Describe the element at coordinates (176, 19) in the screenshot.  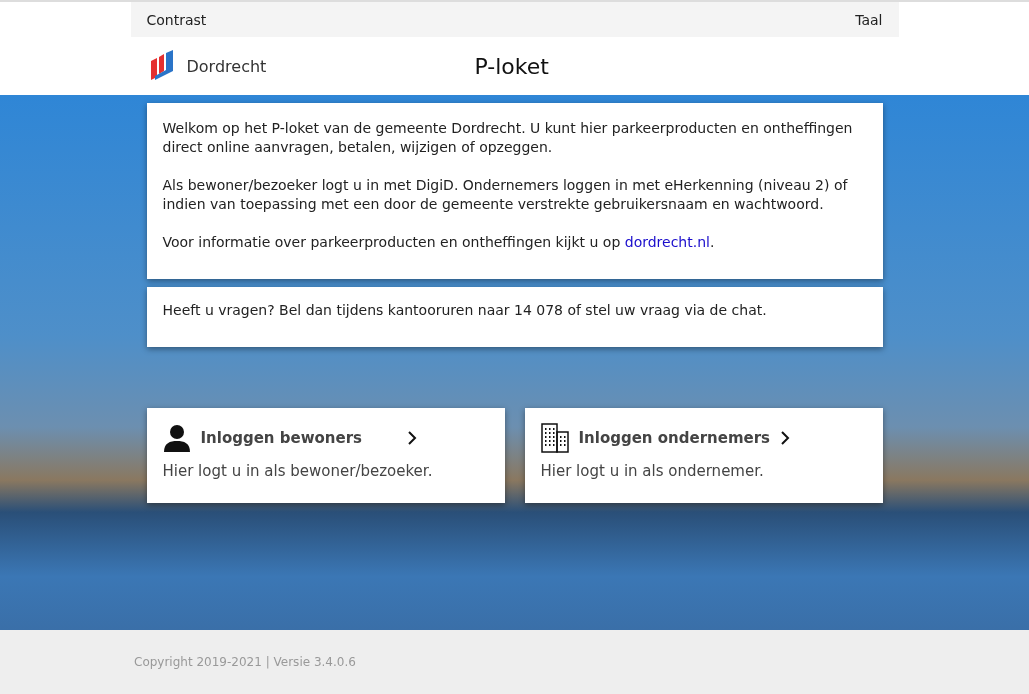
I see `contrast-link: Contrast` at that location.